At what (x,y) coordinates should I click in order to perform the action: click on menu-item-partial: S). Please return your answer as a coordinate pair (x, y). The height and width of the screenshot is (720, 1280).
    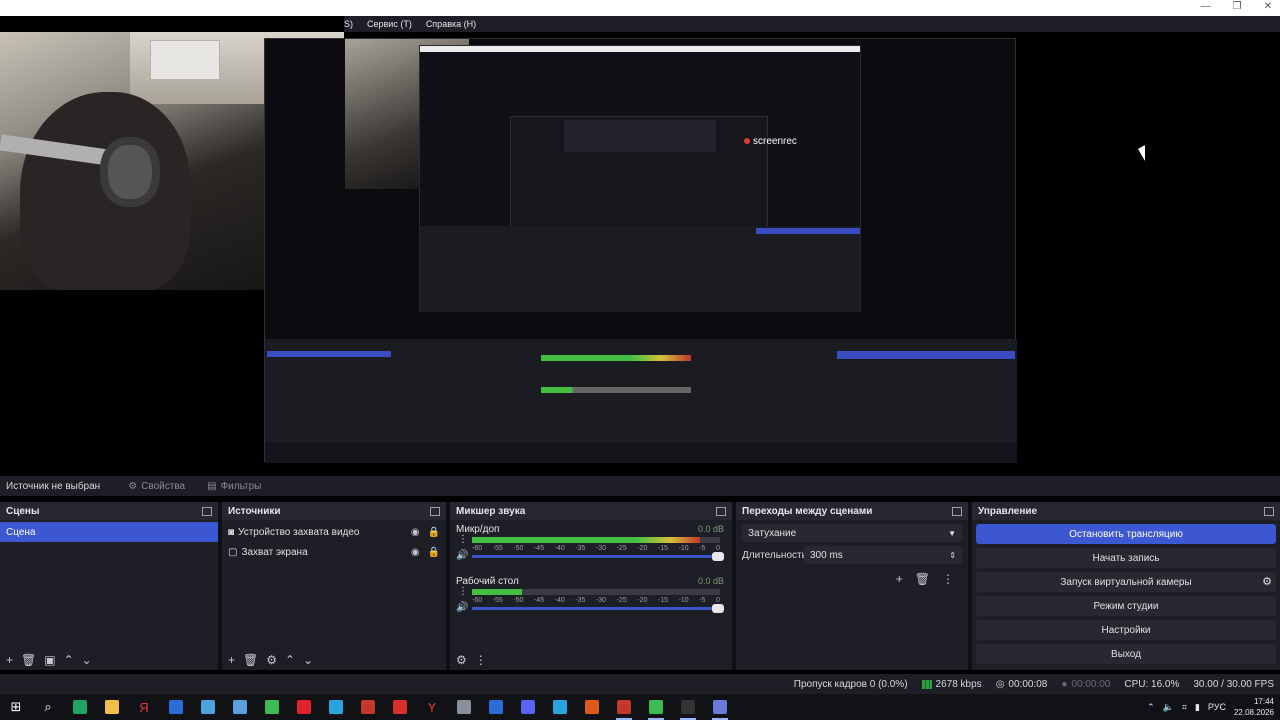
    Looking at the image, I should click on (348, 24).